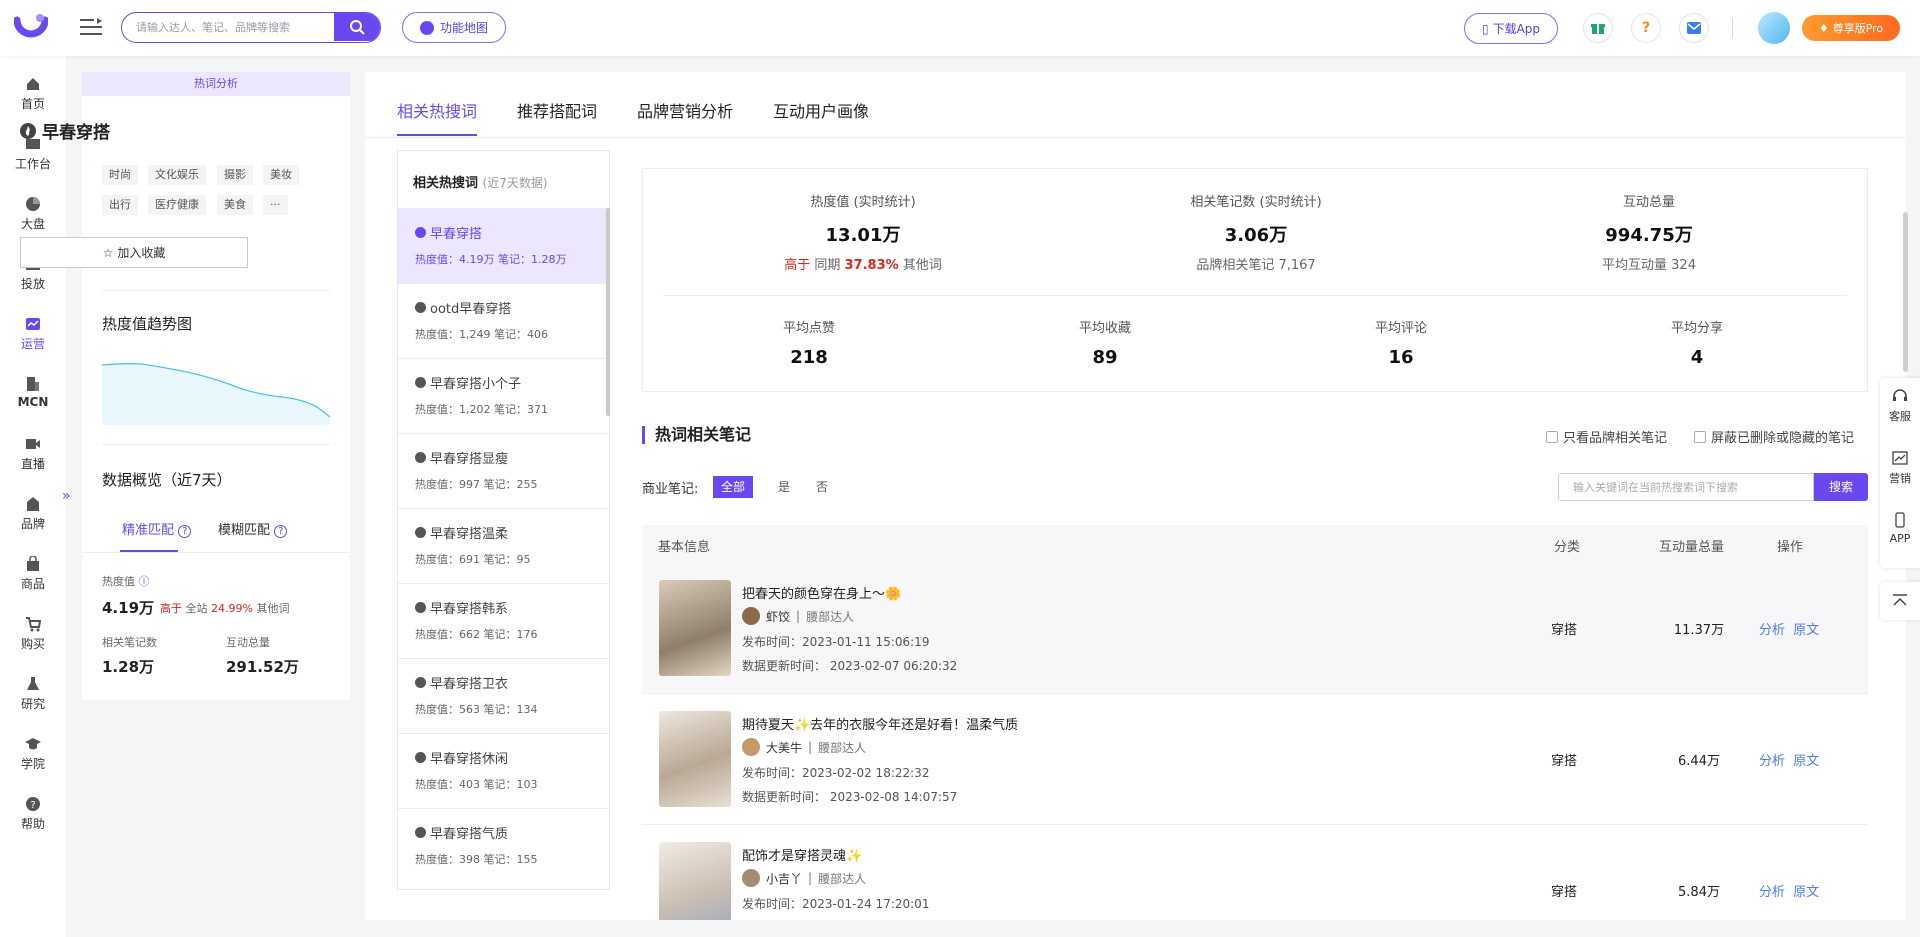  I want to click on tab-brand-marketing: 品牌营销分析, so click(685, 110).